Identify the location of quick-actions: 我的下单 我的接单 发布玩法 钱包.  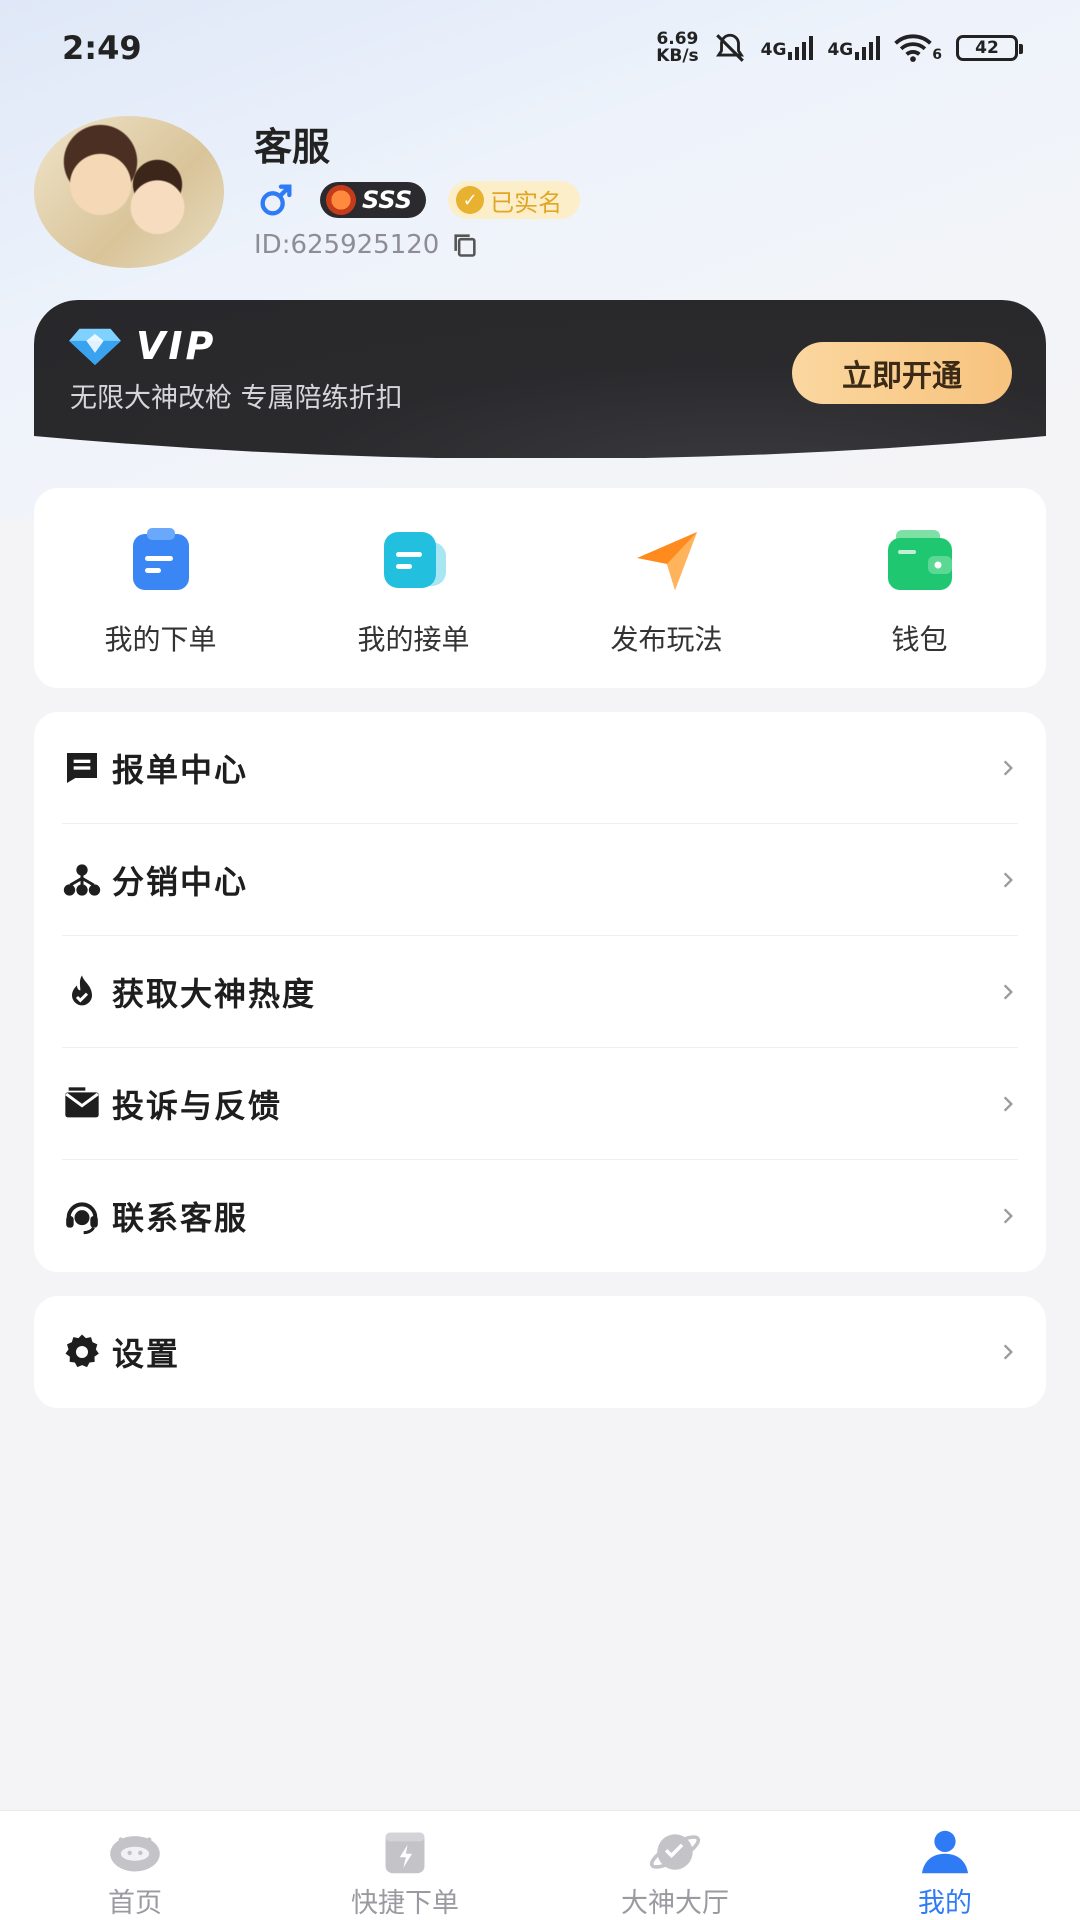
(540, 588).